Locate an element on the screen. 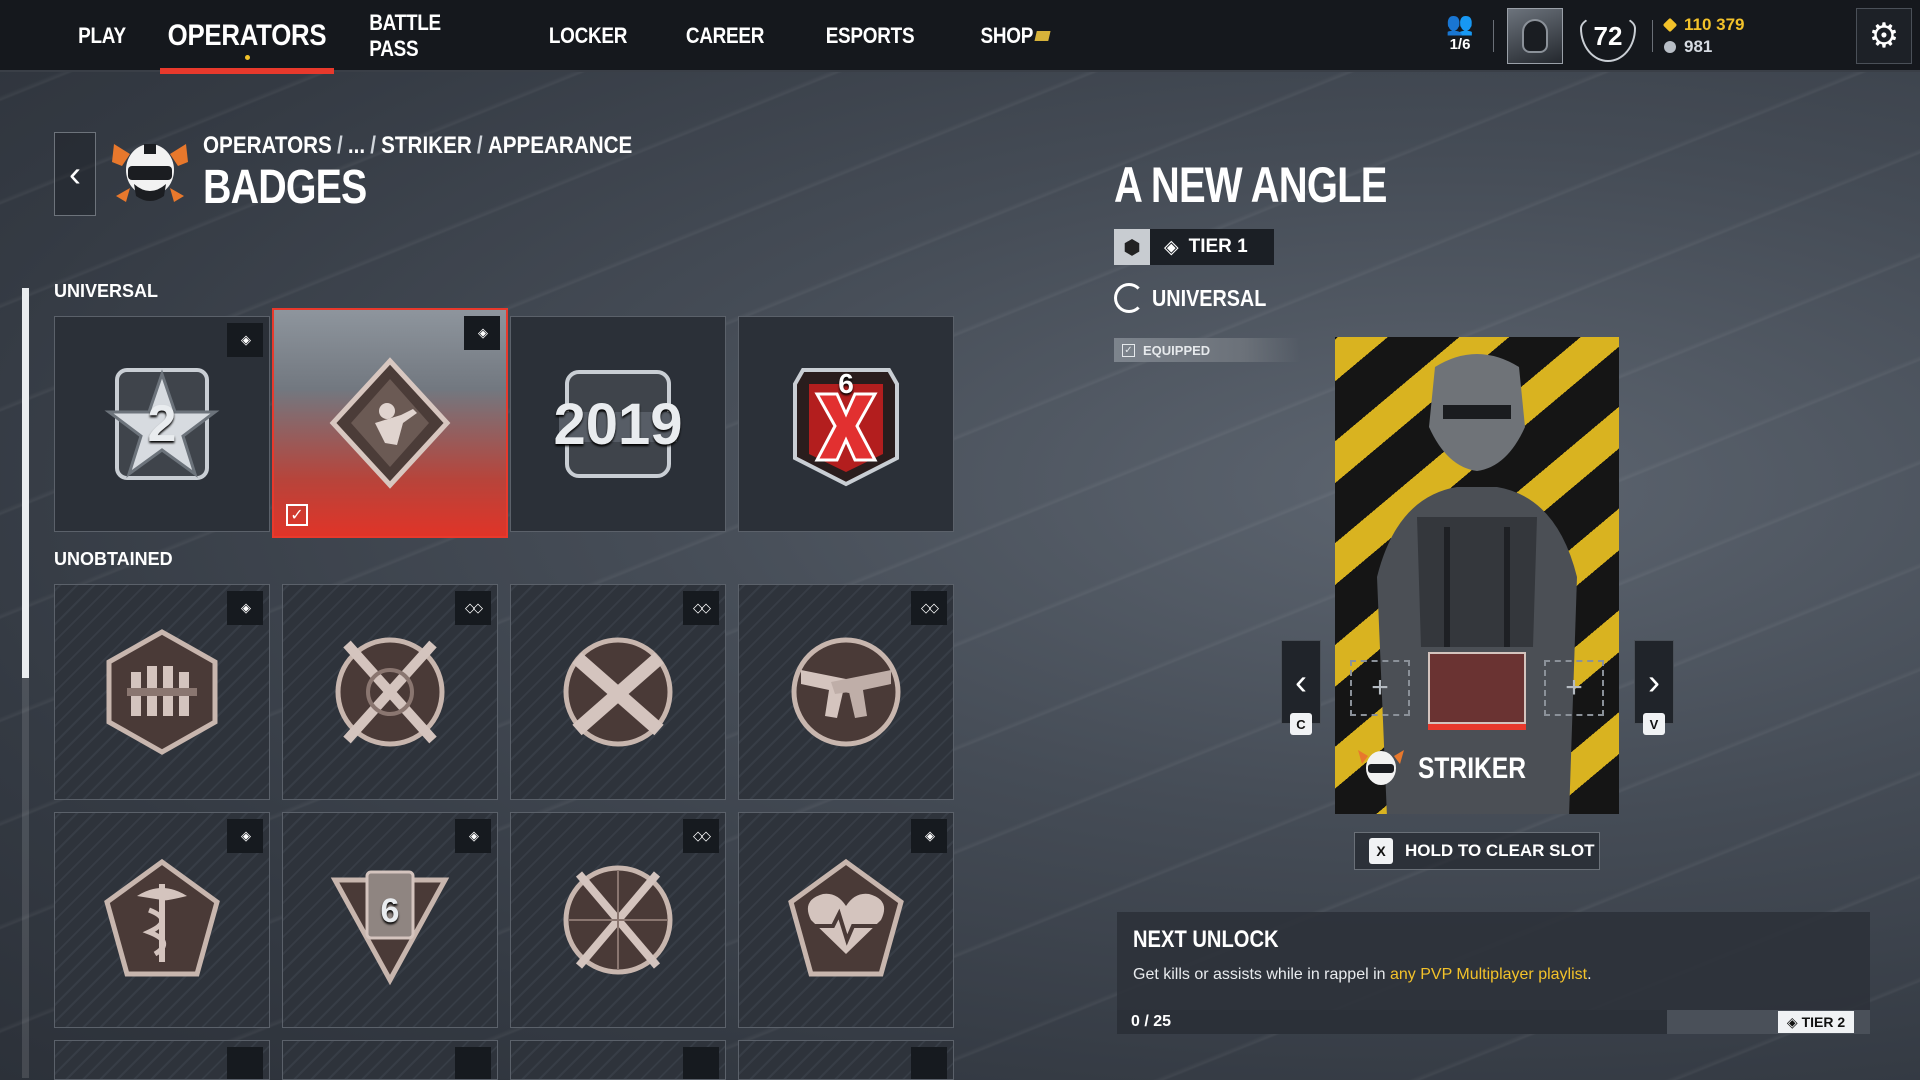  card-badge-slot is located at coordinates (1477, 688).